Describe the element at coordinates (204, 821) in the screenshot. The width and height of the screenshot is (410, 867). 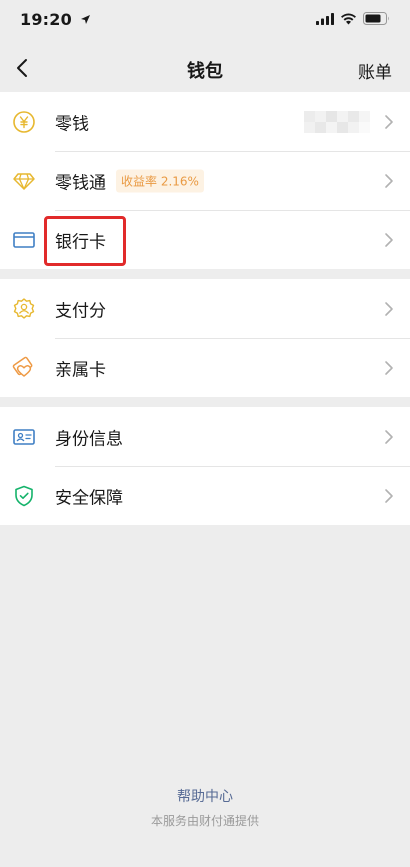
I see `service-provider-note: 本服务由财付通提供` at that location.